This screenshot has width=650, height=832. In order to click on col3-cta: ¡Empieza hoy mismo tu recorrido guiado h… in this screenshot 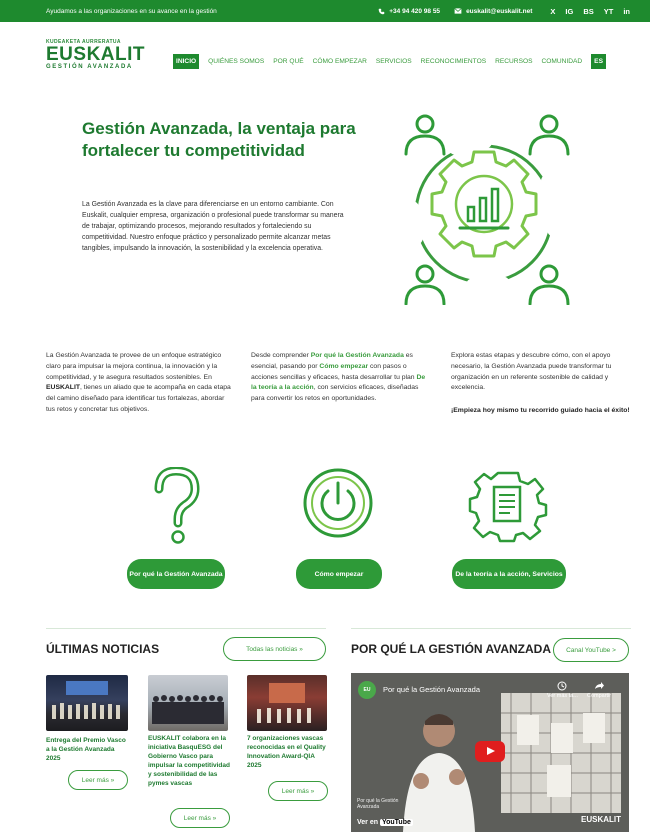, I will do `click(540, 411)`.